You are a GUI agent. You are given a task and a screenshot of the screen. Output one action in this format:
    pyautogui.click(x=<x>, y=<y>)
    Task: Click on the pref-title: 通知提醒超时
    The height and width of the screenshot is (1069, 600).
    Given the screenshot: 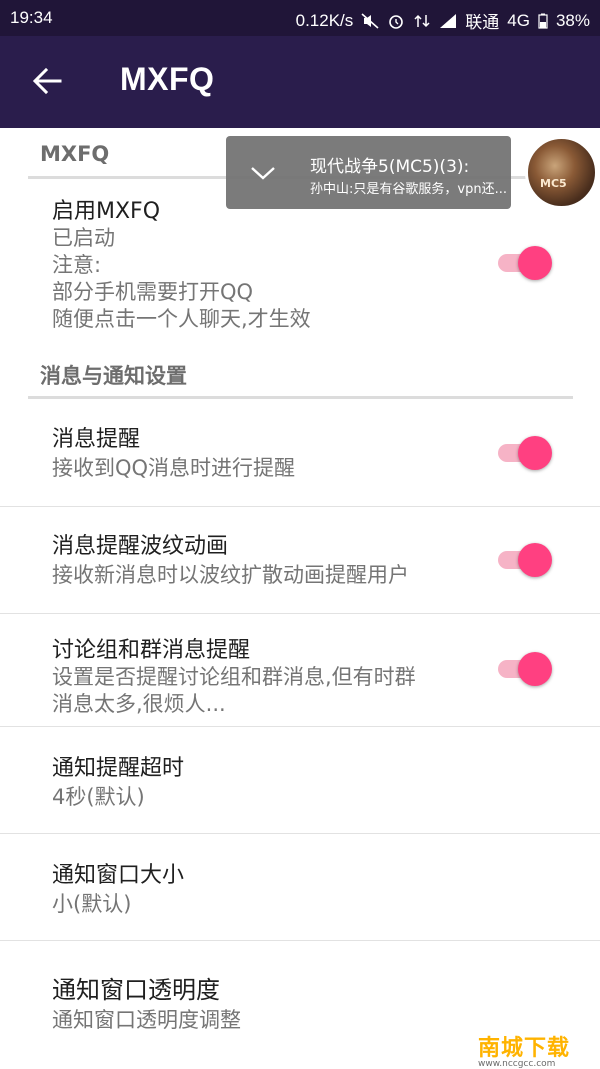 What is the action you would take?
    pyautogui.click(x=118, y=768)
    